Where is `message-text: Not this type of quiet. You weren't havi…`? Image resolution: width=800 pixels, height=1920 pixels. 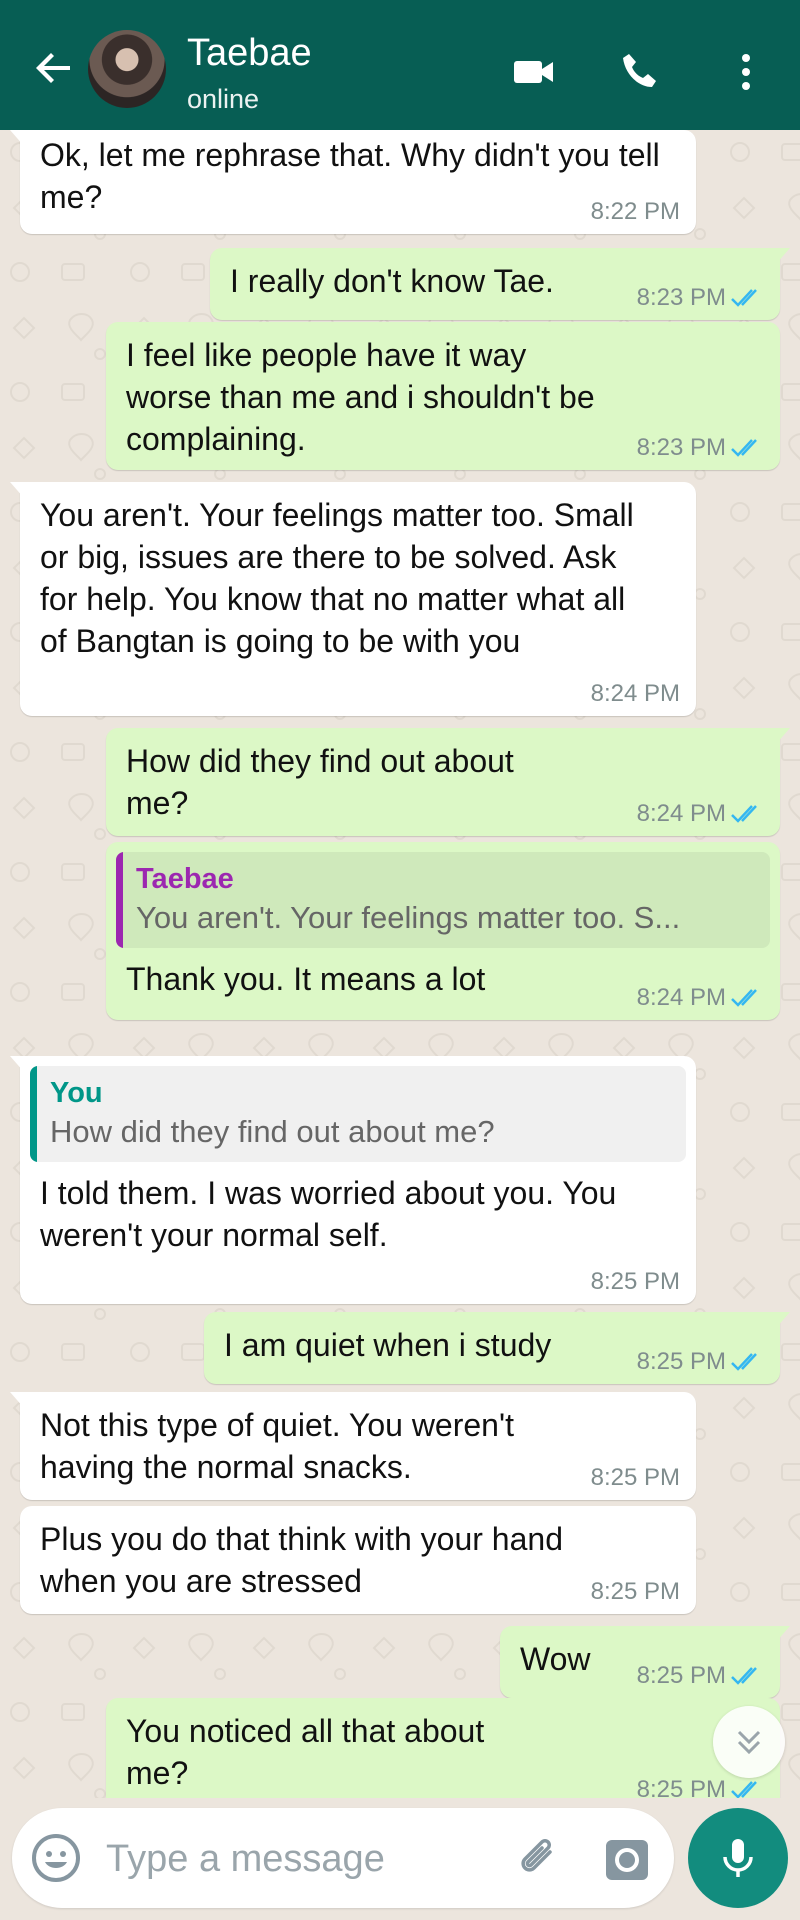 message-text: Not this type of quiet. You weren't havi… is located at coordinates (277, 1446).